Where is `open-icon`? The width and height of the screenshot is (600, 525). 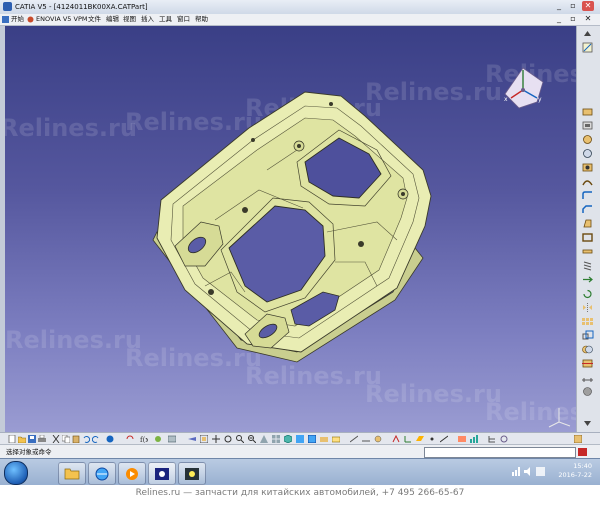 open-icon is located at coordinates (22, 439).